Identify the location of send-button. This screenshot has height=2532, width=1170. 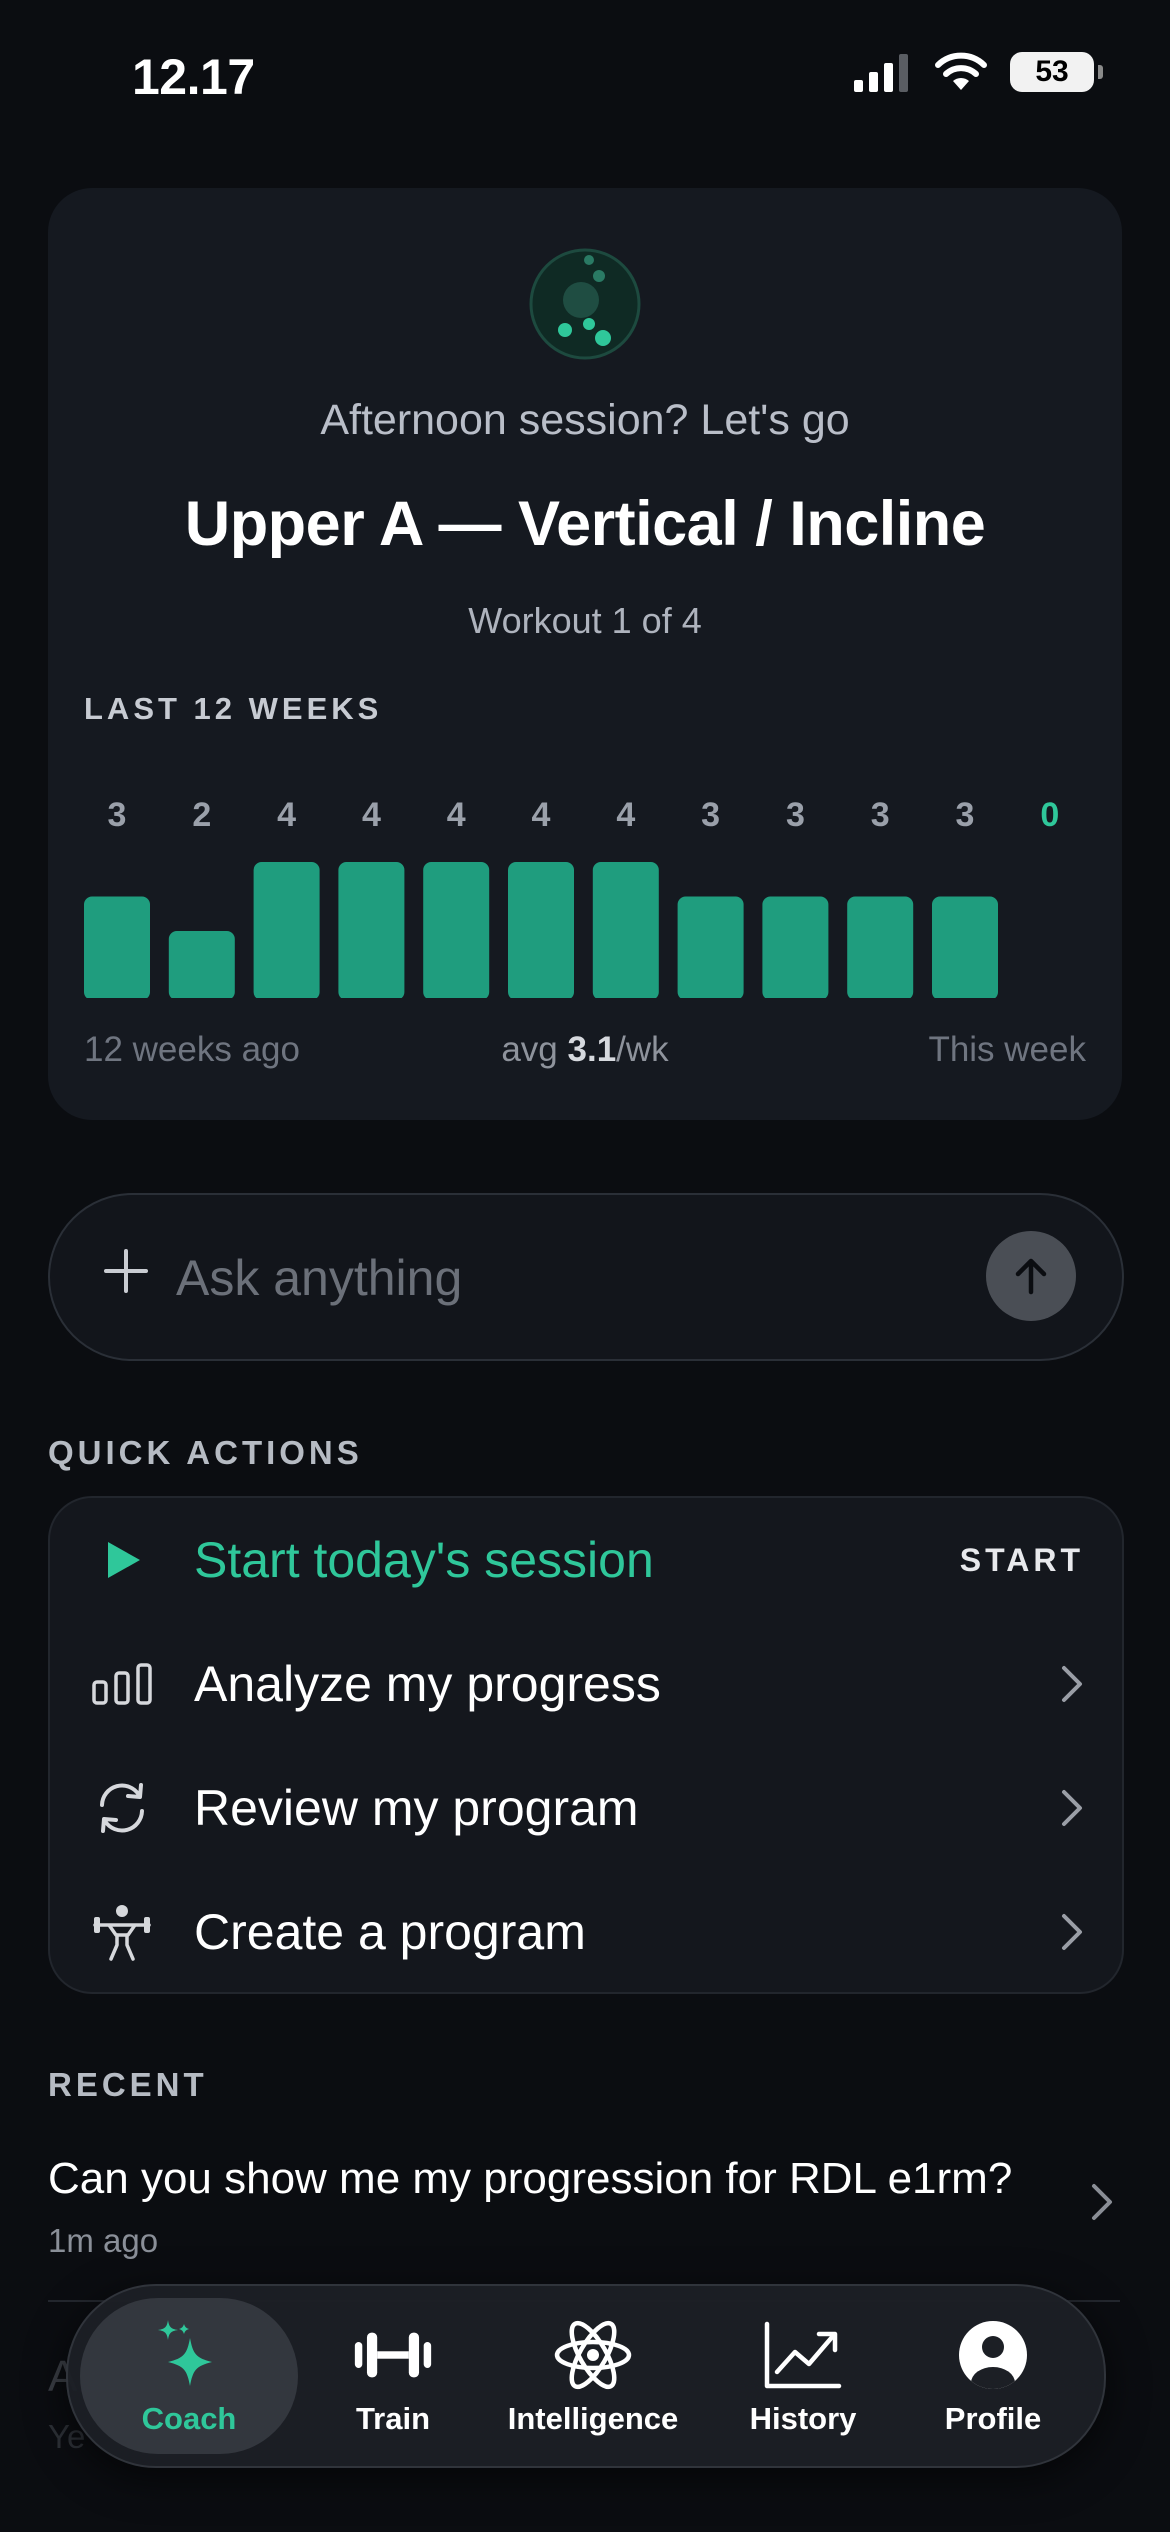
(1031, 1276).